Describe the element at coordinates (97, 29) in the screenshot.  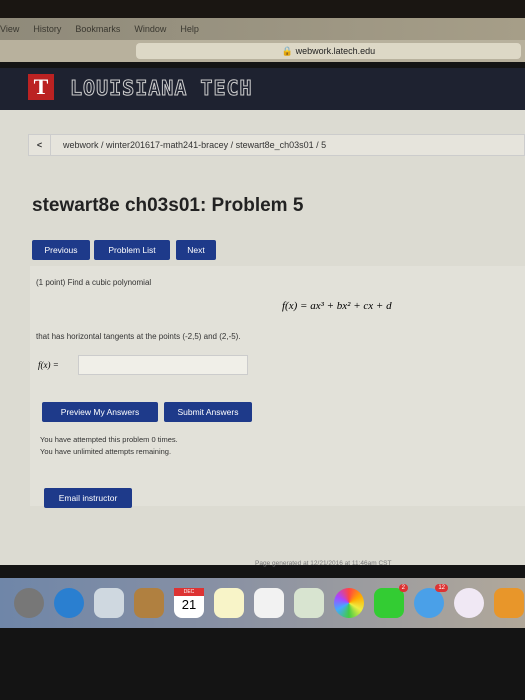
I see `menu-bookmarks: Bookmarks` at that location.